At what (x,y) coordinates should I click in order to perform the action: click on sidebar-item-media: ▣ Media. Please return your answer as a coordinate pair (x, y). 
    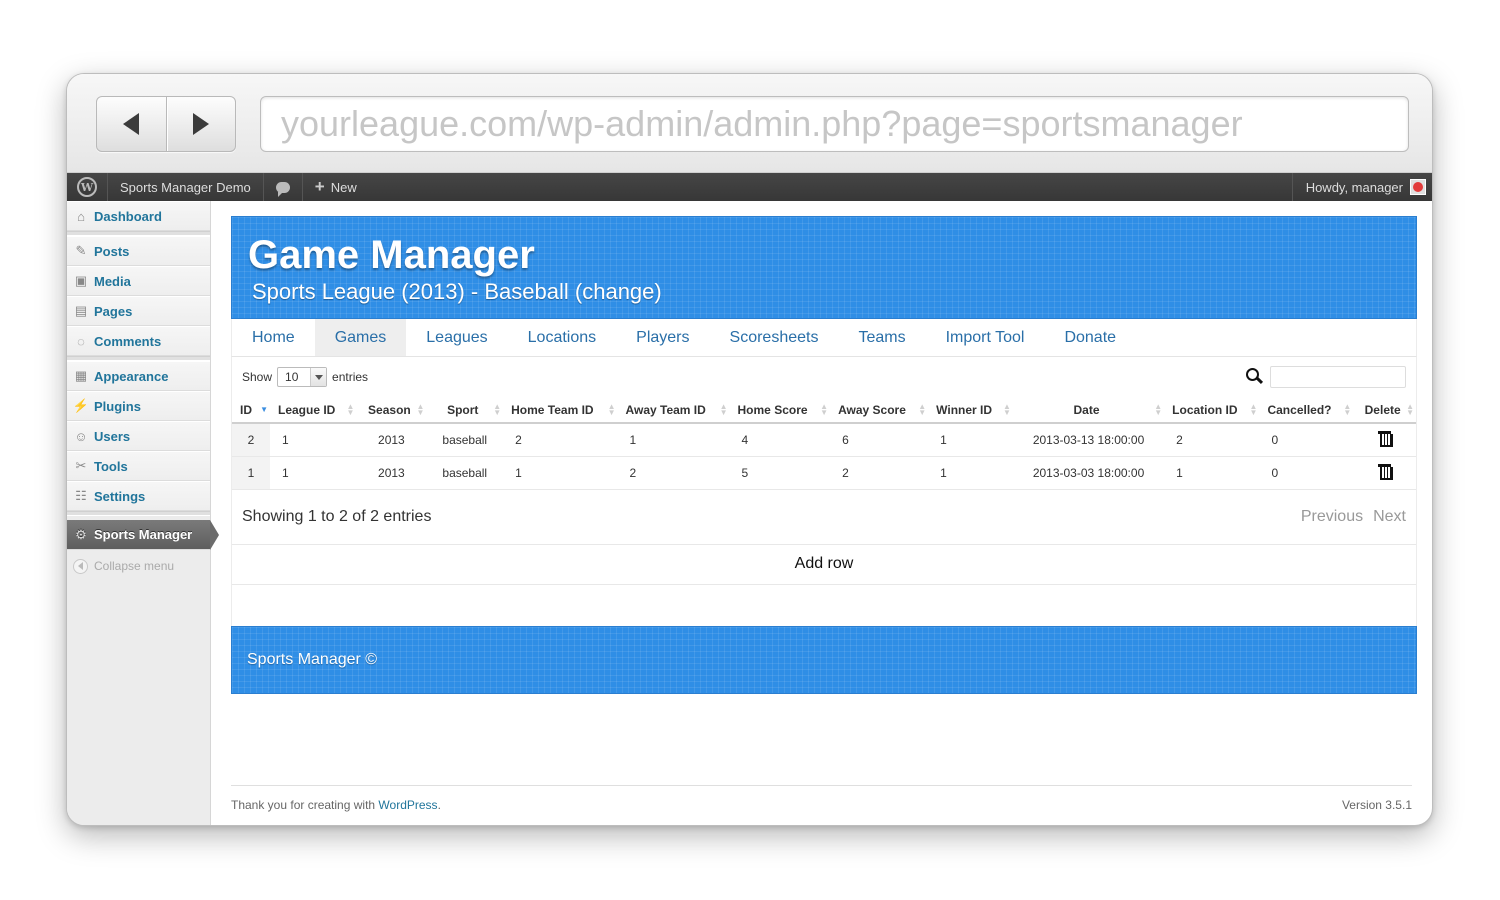
    Looking at the image, I should click on (138, 281).